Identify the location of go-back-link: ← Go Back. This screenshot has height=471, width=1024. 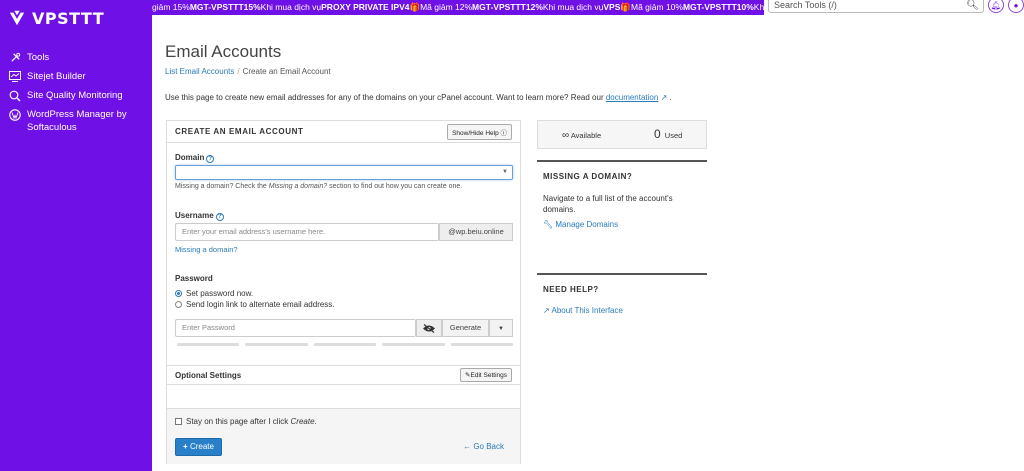
(483, 446).